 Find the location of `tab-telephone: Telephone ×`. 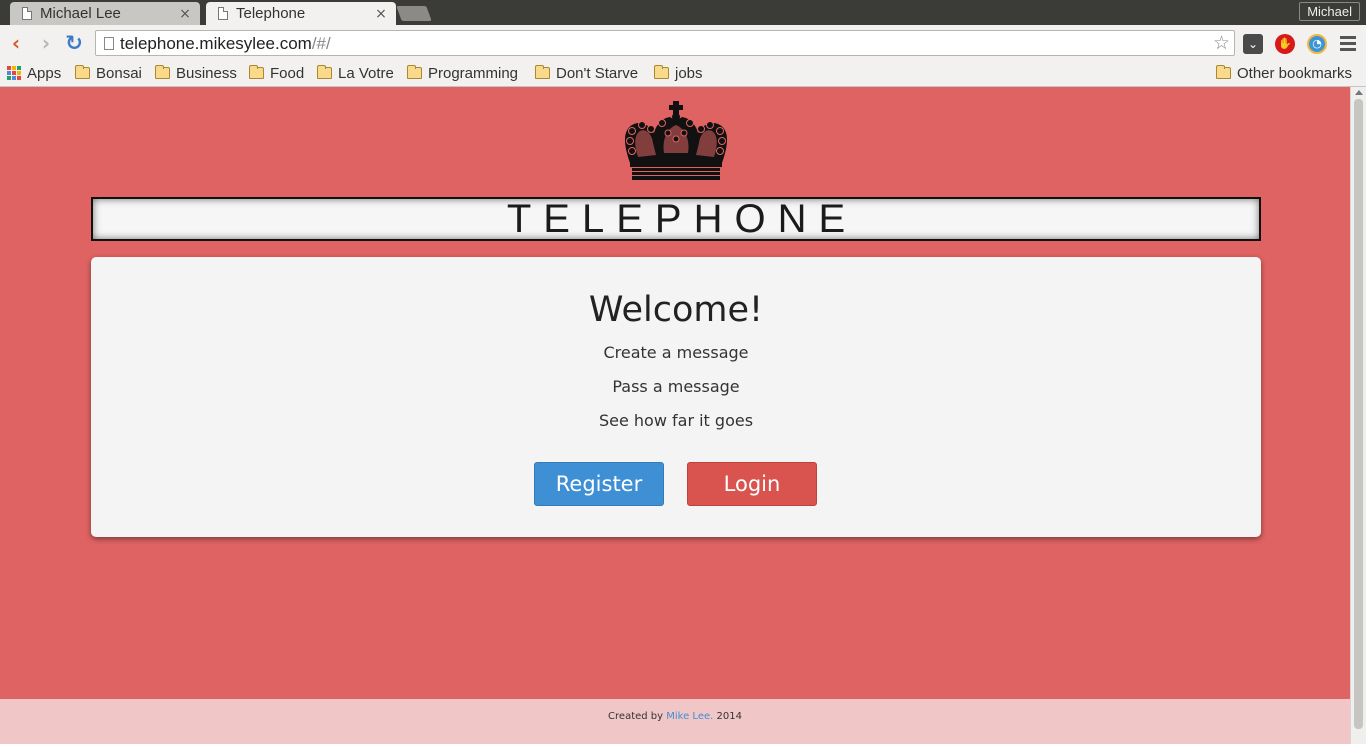

tab-telephone: Telephone × is located at coordinates (301, 13).